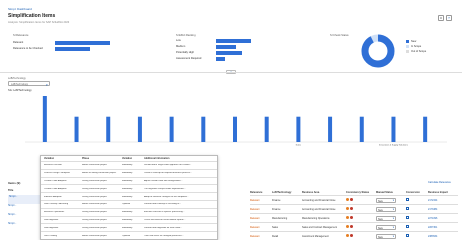  I want to click on col-business-area: Business Area, so click(324, 192).